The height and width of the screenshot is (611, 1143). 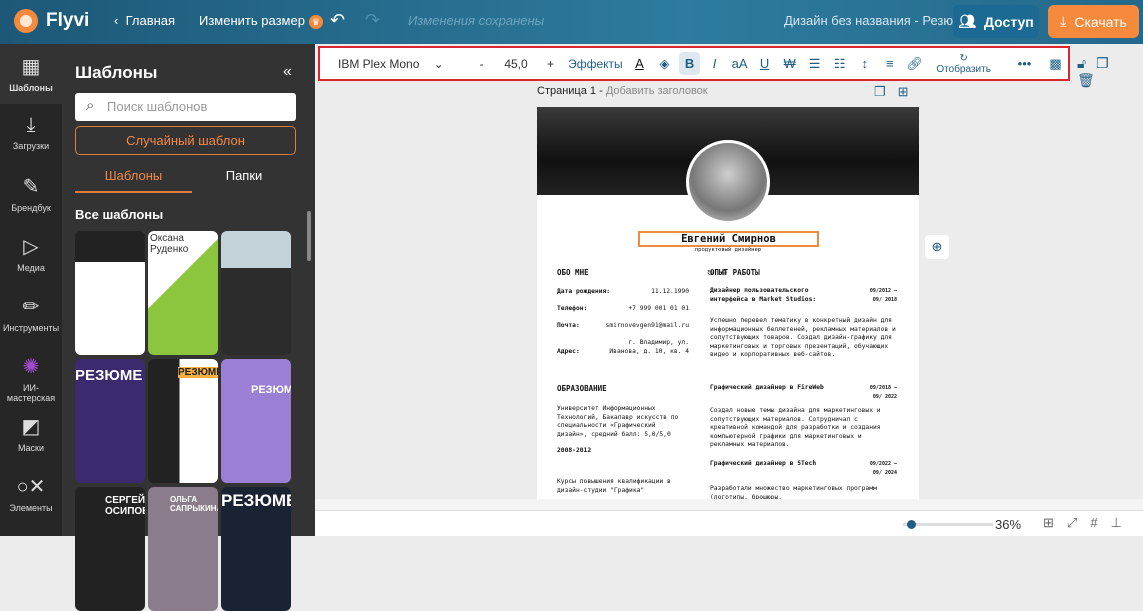 What do you see at coordinates (912, 524) in the screenshot?
I see `zoom-slider-handle` at bounding box center [912, 524].